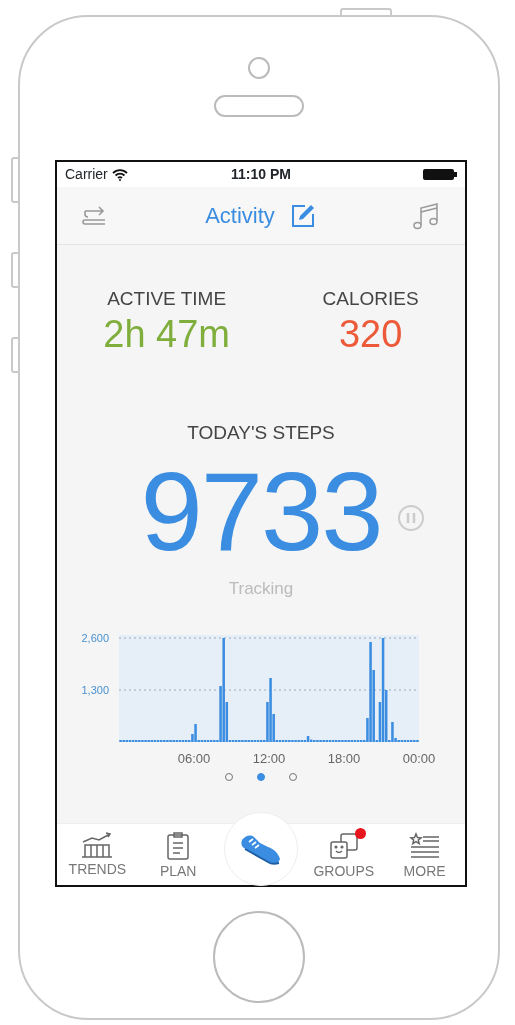 The width and height of the screenshot is (515, 1025). What do you see at coordinates (259, 68) in the screenshot?
I see `camera` at bounding box center [259, 68].